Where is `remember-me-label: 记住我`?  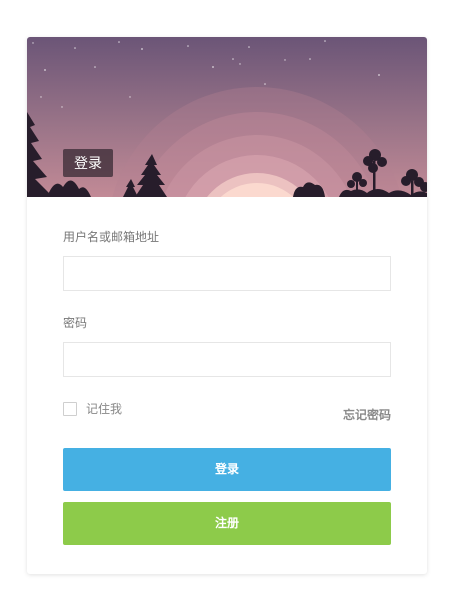 remember-me-label: 记住我 is located at coordinates (104, 408).